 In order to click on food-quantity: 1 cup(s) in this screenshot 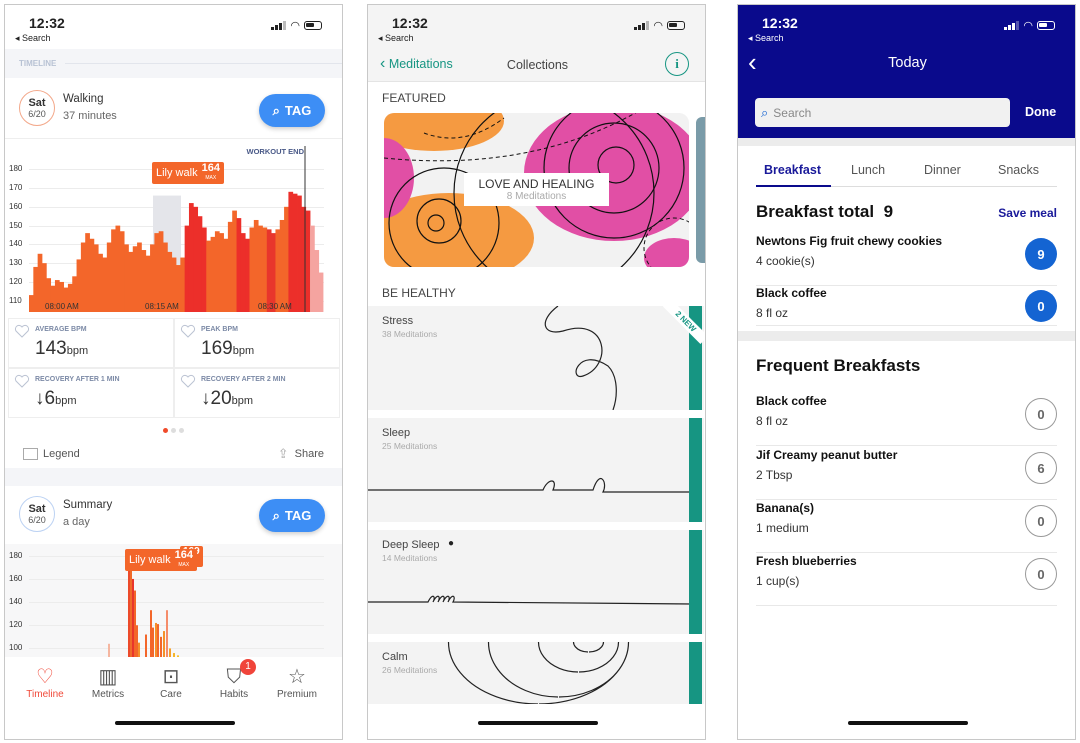, I will do `click(778, 581)`.